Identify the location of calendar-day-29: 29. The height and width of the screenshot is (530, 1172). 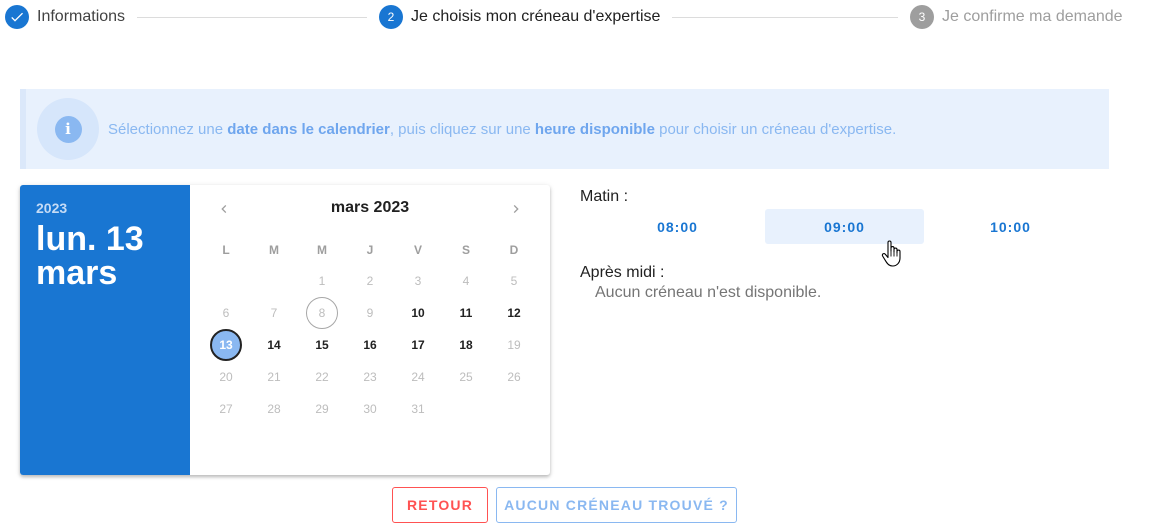
(322, 409).